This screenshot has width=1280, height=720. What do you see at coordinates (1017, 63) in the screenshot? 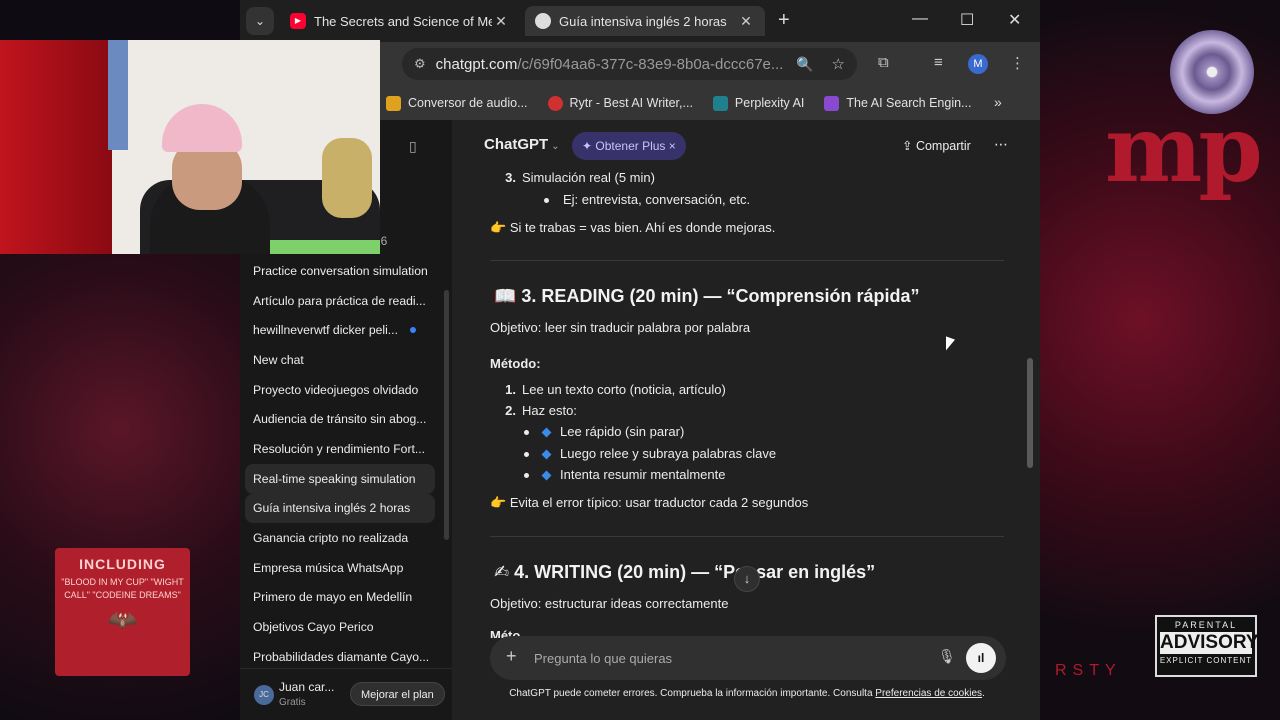
I see `menu-kebab-icon: ⋮` at bounding box center [1017, 63].